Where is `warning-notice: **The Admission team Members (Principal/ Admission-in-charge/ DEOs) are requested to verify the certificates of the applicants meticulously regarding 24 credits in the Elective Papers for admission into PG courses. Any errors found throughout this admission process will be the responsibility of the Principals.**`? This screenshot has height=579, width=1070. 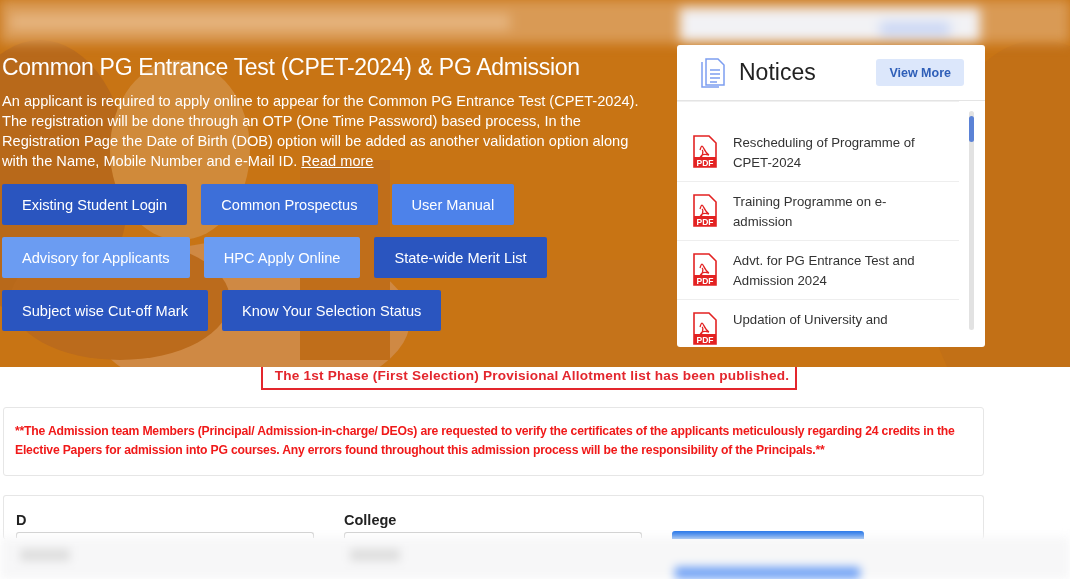 warning-notice: **The Admission team Members (Principal/ Admission-in-charge/ DEOs) are requested to verify the certificates of the applicants meticulously regarding 24 credits in the Elective Papers for admission into PG courses. Any errors found throughout this admission process will be the responsibility of the Principals.** is located at coordinates (493, 441).